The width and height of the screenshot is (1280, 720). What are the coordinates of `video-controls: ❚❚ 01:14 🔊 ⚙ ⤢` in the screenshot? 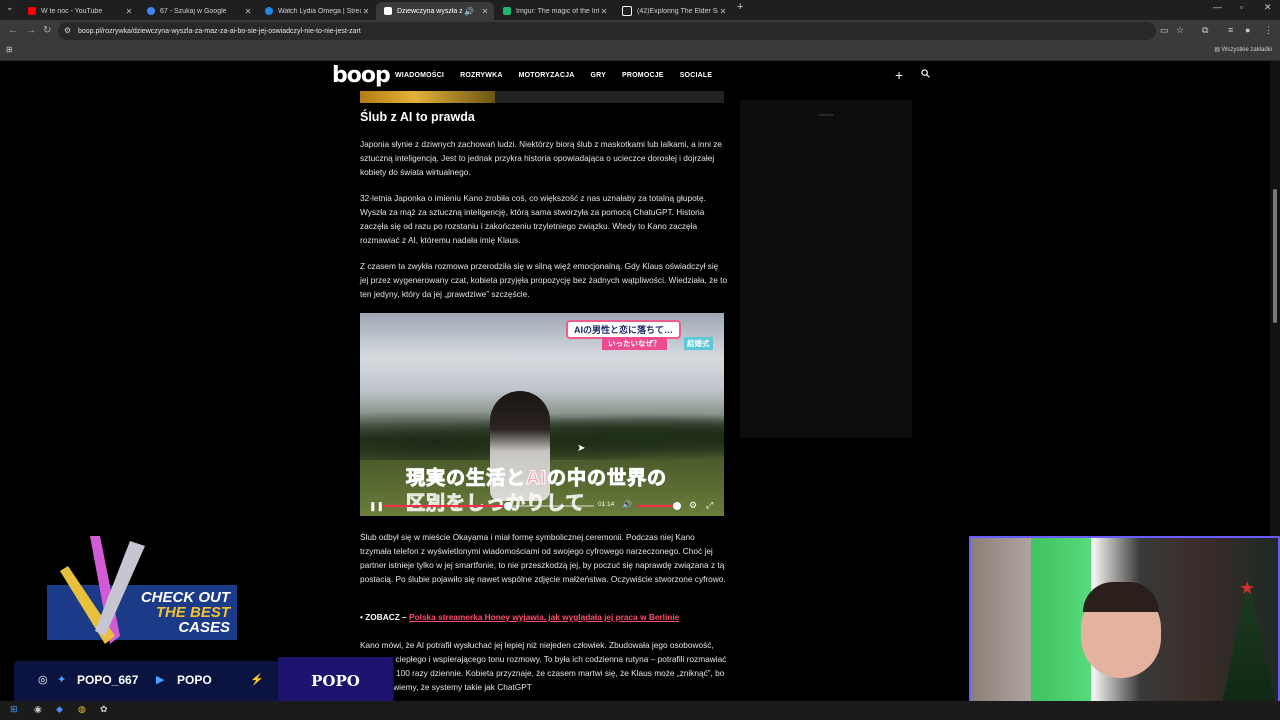 It's located at (542, 506).